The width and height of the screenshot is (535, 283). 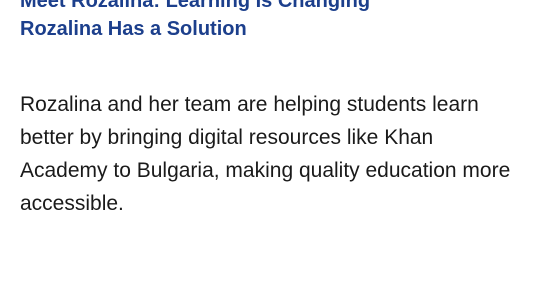 I want to click on heading-line-partial: Meet Rozalina: Learning Is Changing, so click(x=195, y=6).